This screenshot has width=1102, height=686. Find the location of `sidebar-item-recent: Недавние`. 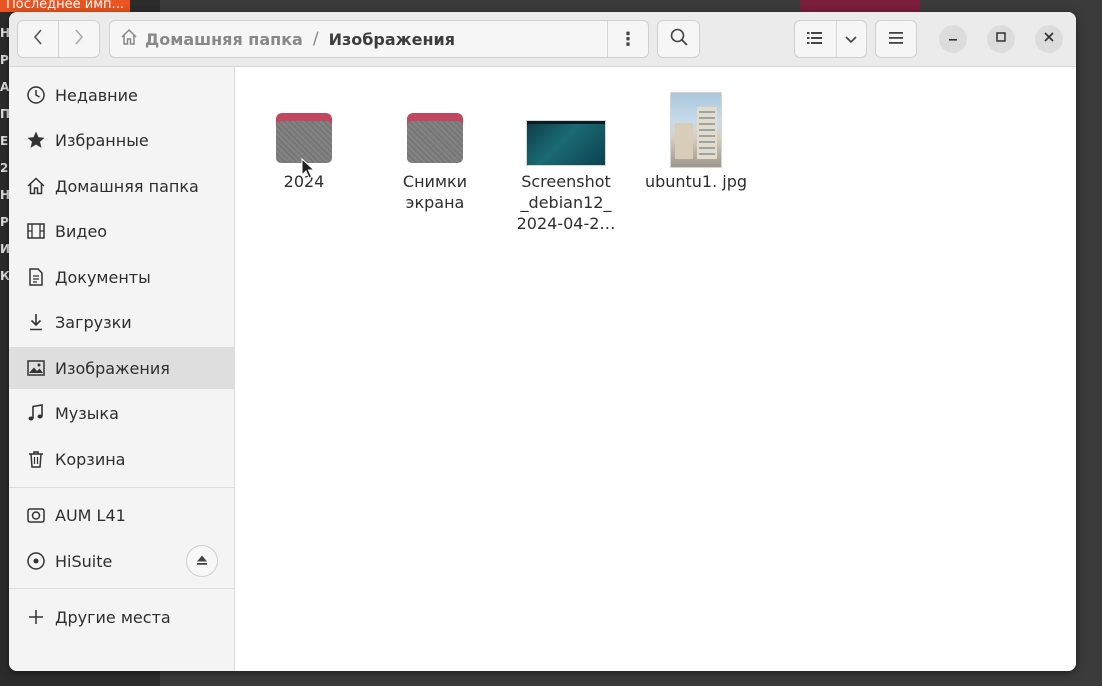

sidebar-item-recent: Недавние is located at coordinates (122, 95).